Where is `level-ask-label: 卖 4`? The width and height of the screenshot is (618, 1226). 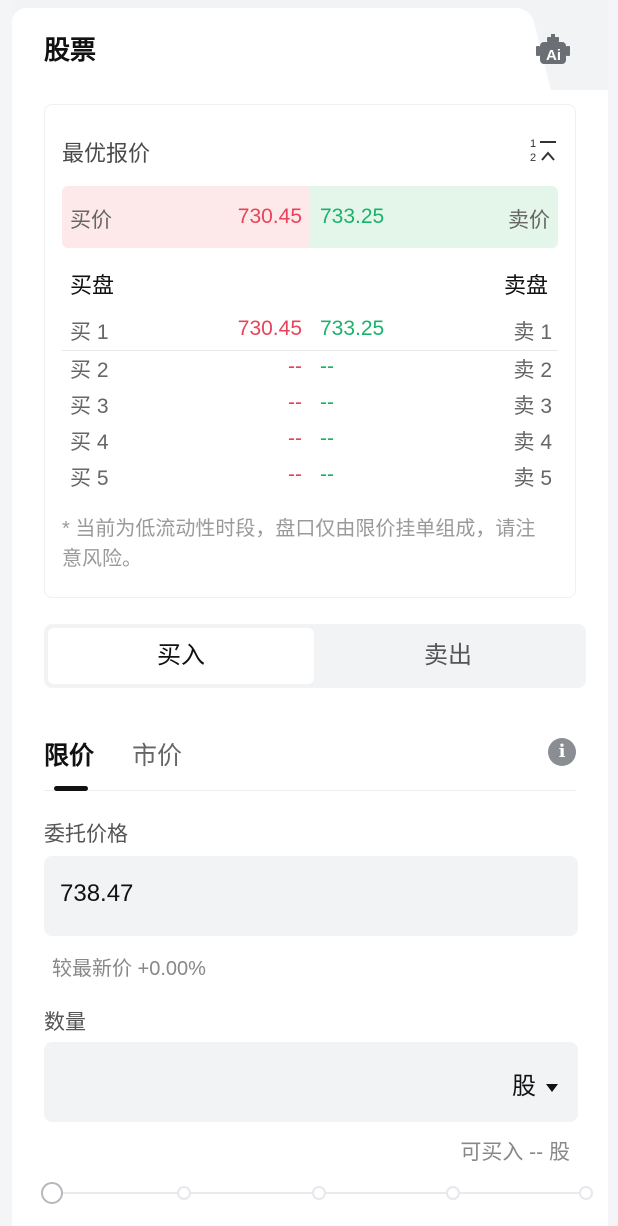
level-ask-label: 卖 4 is located at coordinates (532, 442).